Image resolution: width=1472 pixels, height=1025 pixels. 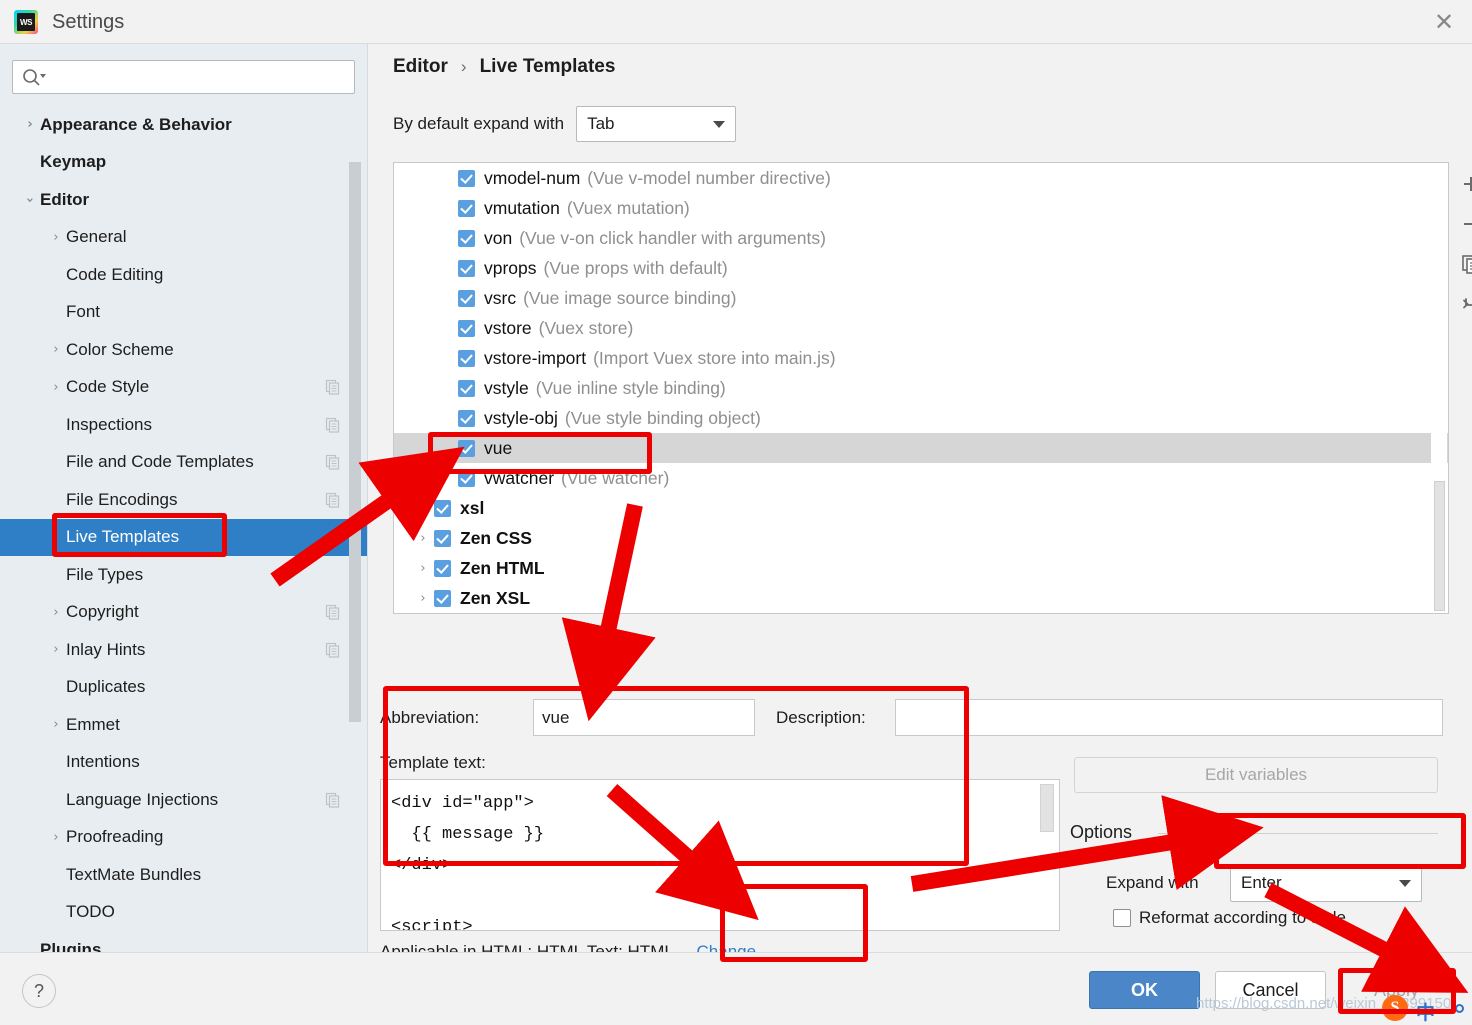 I want to click on duplicate-template-button, so click(x=1460, y=264).